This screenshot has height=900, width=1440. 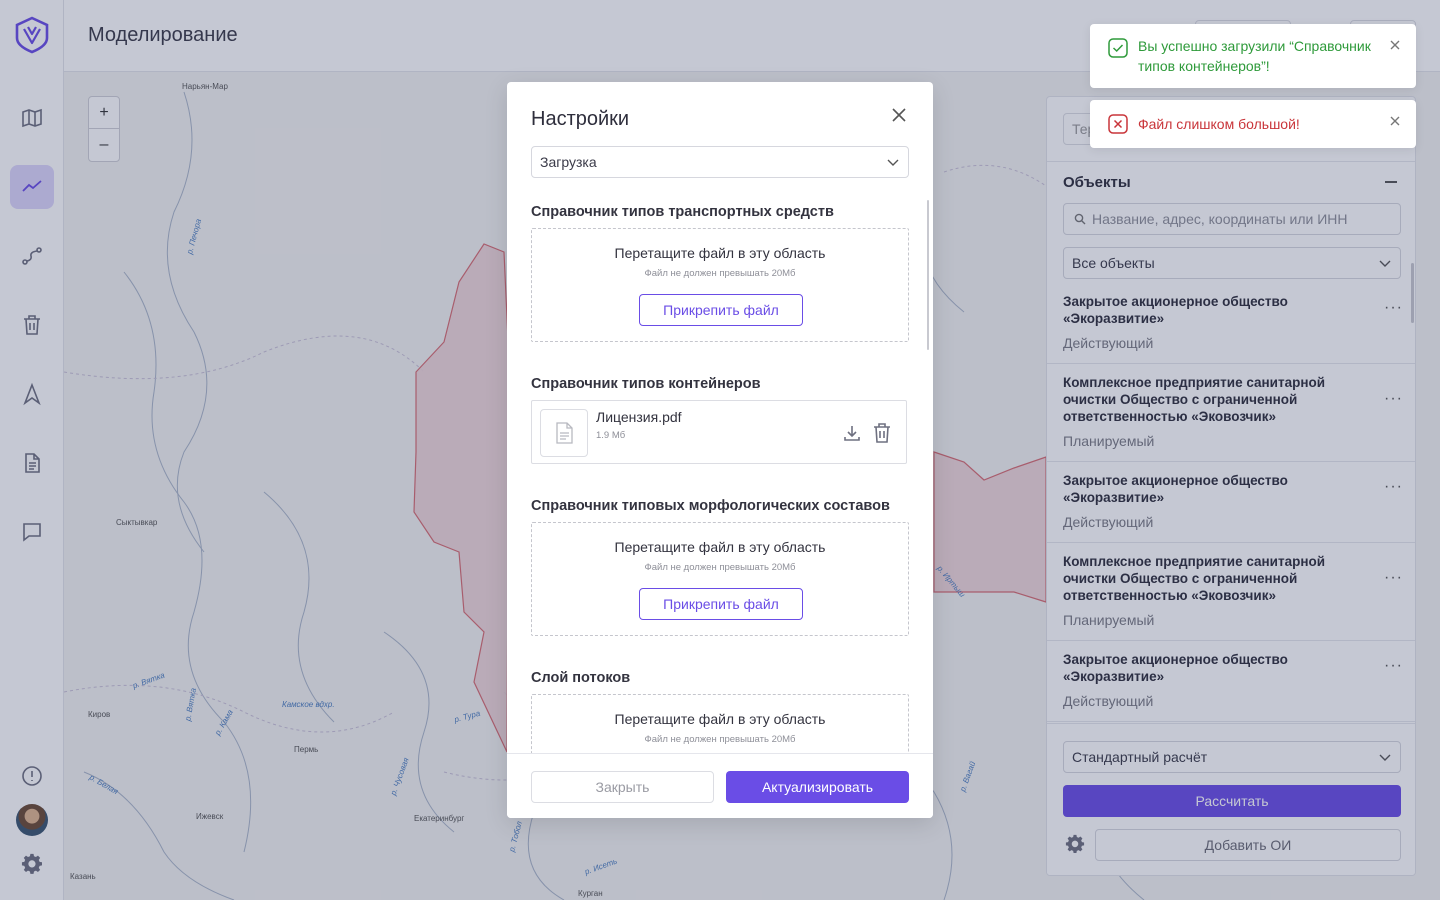 I want to click on close-button: Закрыть, so click(x=622, y=787).